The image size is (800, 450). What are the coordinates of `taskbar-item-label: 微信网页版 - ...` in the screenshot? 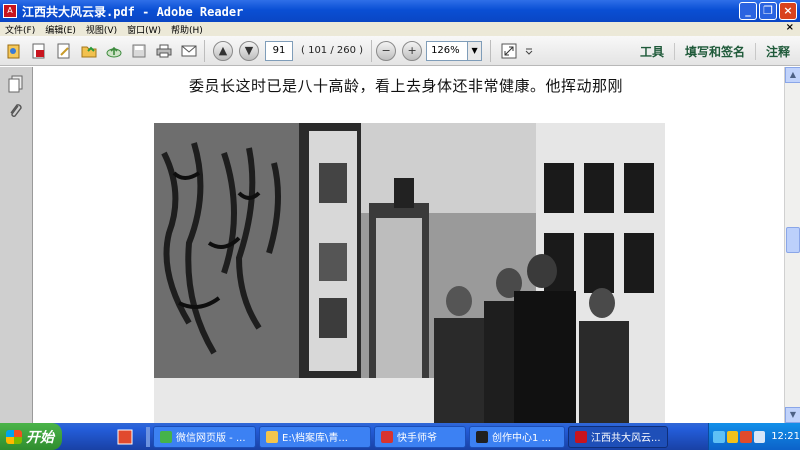 It's located at (211, 438).